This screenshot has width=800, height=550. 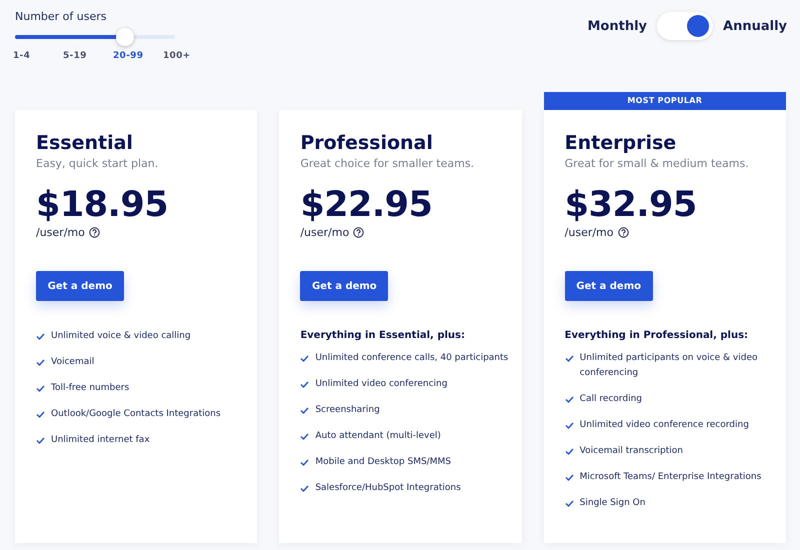 I want to click on features-intro: Everything in Professional, plus:, so click(x=657, y=335).